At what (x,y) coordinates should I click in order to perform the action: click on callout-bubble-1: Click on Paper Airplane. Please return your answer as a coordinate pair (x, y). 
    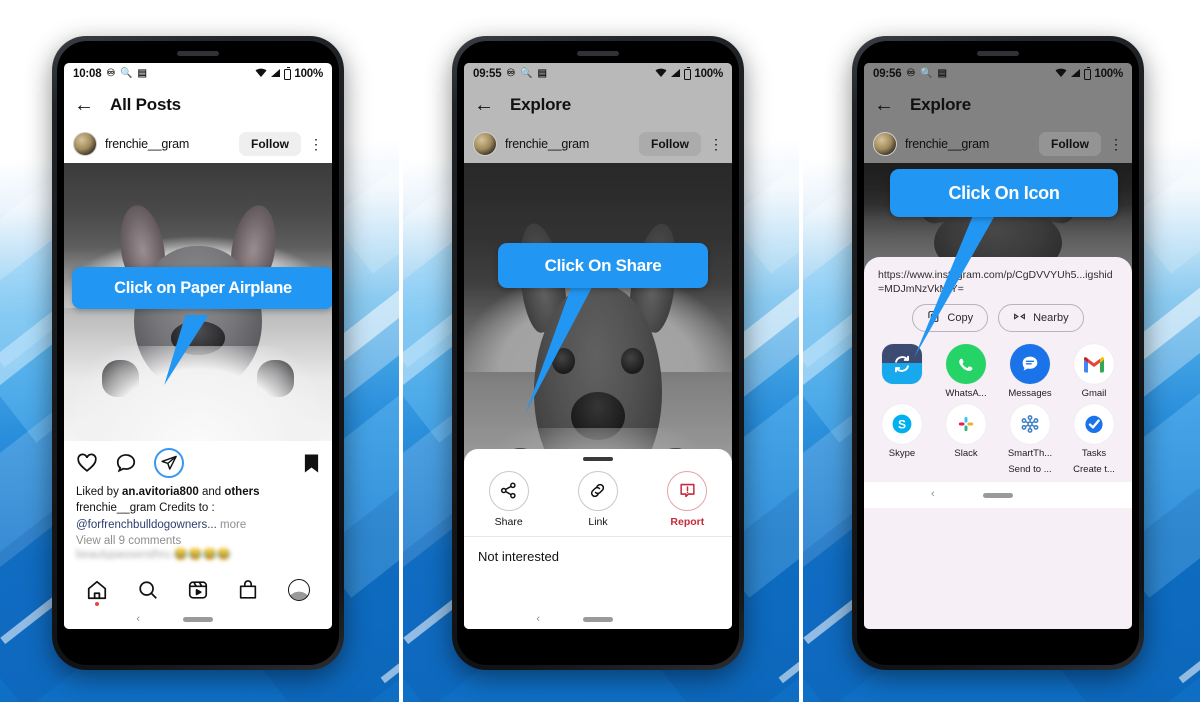
    Looking at the image, I should click on (202, 288).